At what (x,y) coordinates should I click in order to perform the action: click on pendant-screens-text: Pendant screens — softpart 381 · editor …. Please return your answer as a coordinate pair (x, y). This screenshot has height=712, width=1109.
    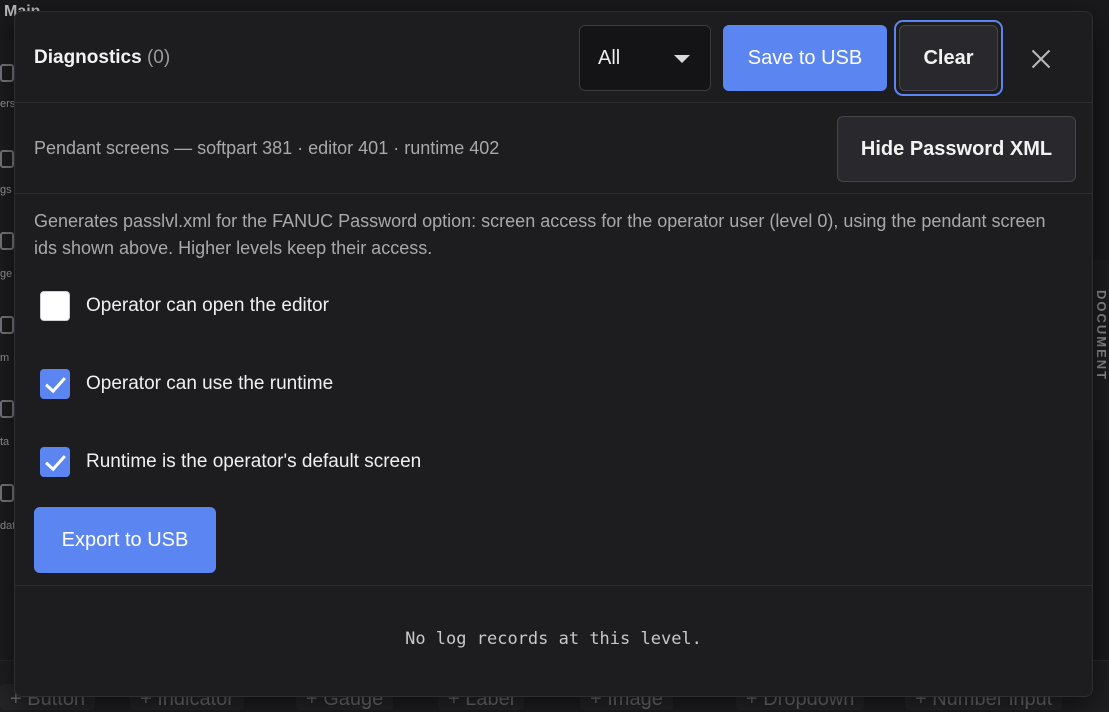
    Looking at the image, I should click on (267, 148).